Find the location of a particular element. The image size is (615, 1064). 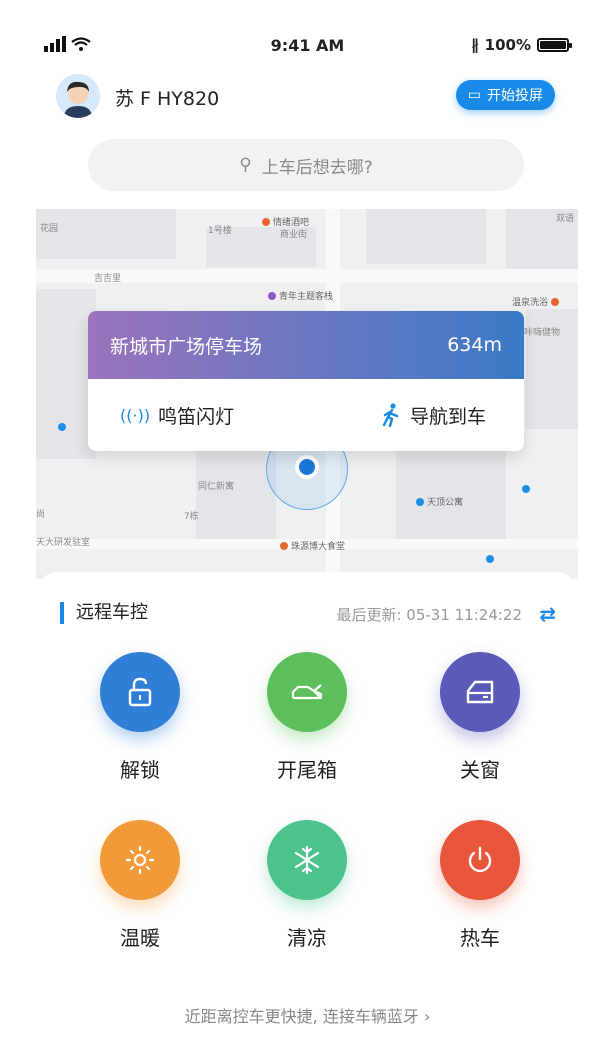

control-label: 清凉 is located at coordinates (307, 938).